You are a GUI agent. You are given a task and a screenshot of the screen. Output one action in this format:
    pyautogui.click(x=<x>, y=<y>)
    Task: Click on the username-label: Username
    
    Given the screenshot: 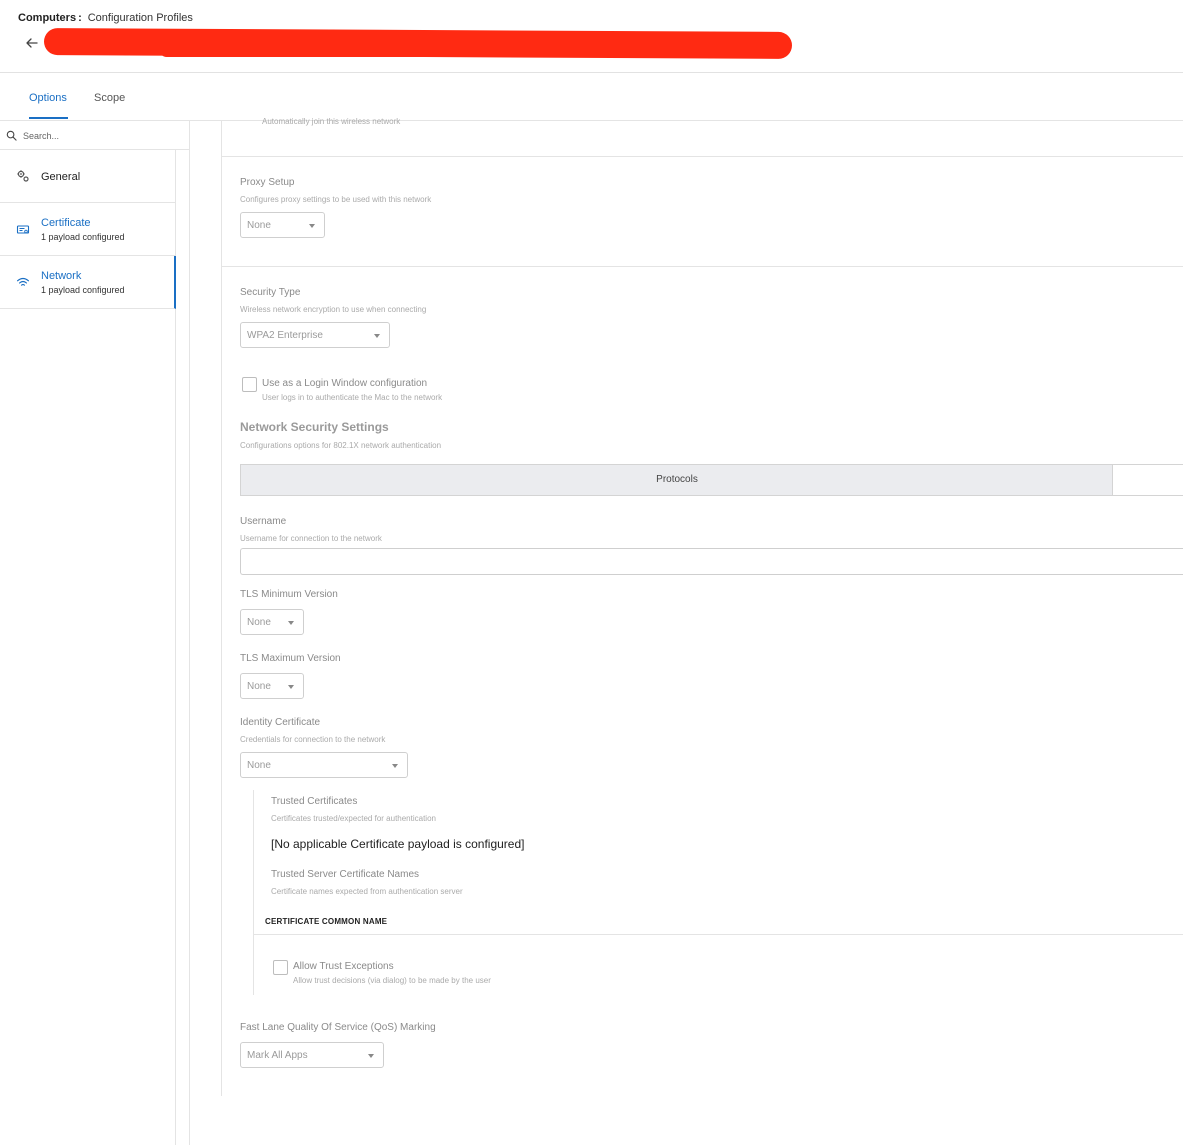 What is the action you would take?
    pyautogui.click(x=263, y=521)
    